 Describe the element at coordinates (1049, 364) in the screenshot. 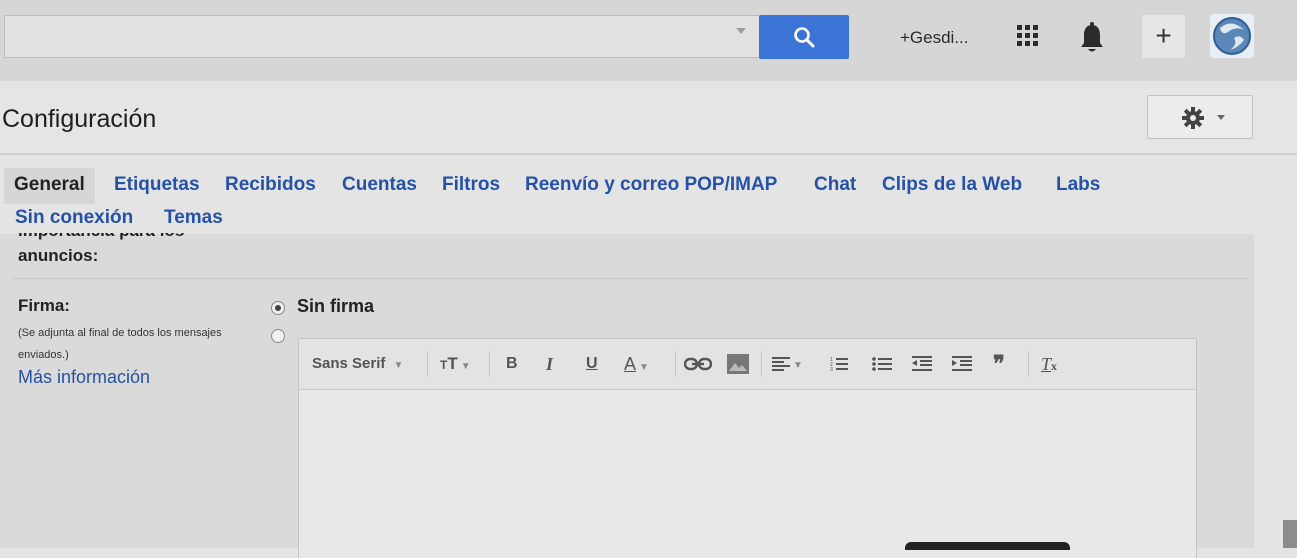

I see `remove-formatting-icon: Tx` at that location.